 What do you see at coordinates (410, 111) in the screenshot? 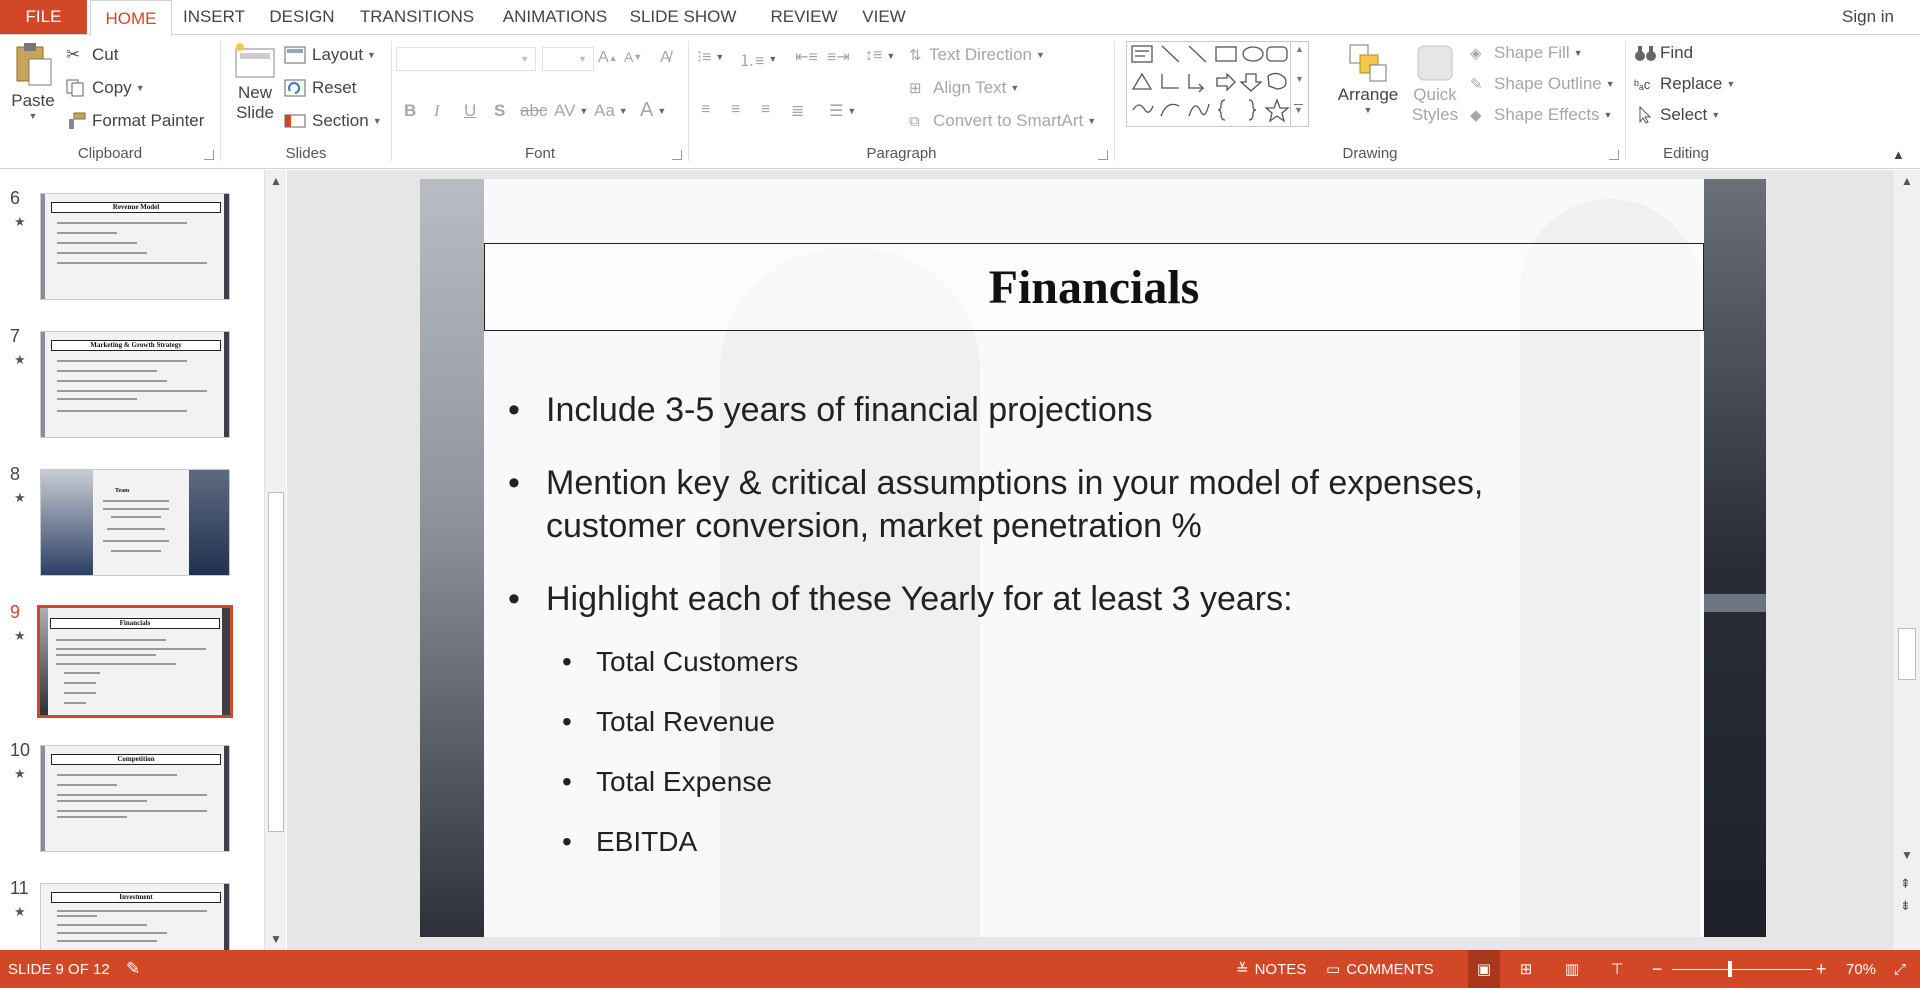
I see `bold-button: B` at bounding box center [410, 111].